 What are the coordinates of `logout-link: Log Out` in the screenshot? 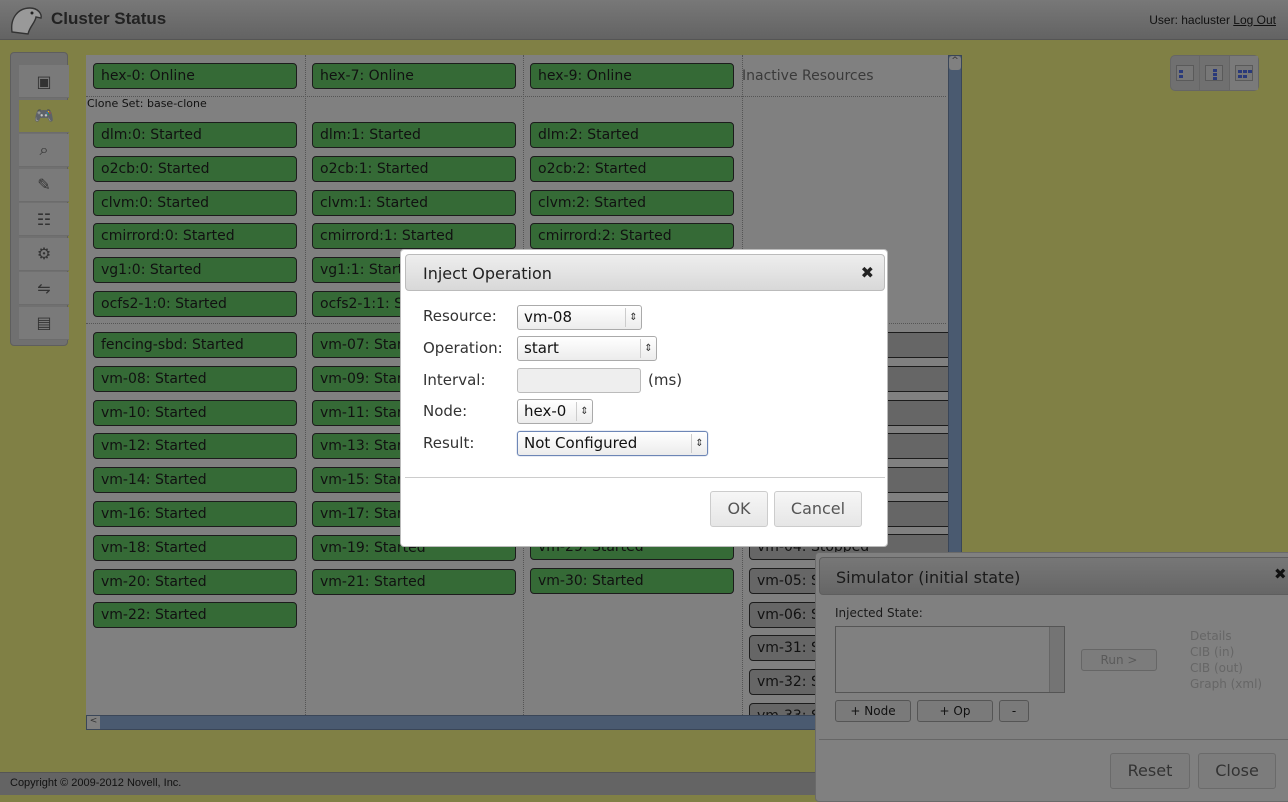 It's located at (1254, 20).